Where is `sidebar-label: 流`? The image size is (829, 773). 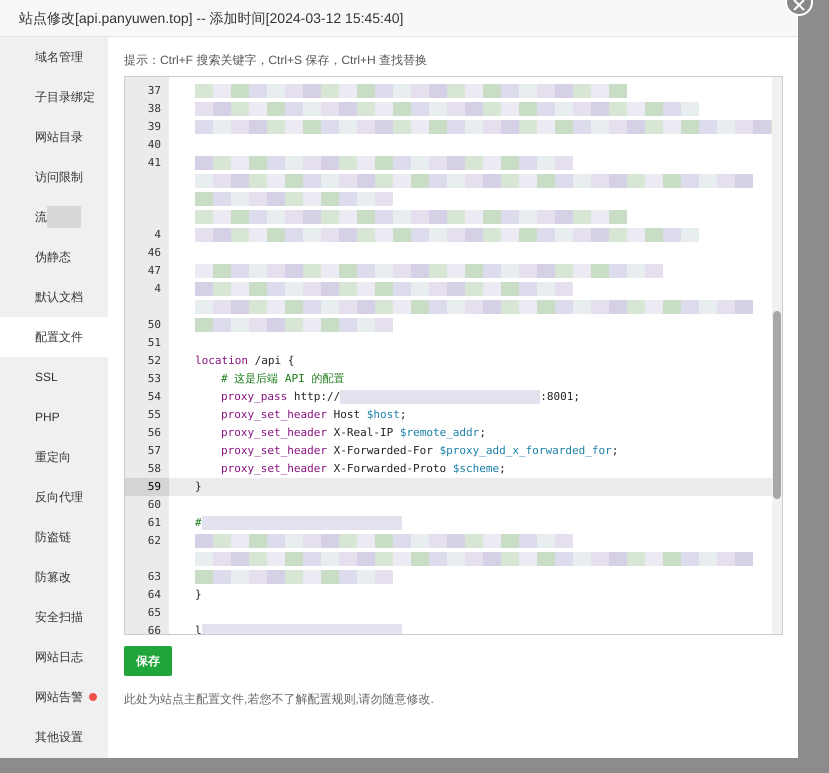
sidebar-label: 流 is located at coordinates (41, 217).